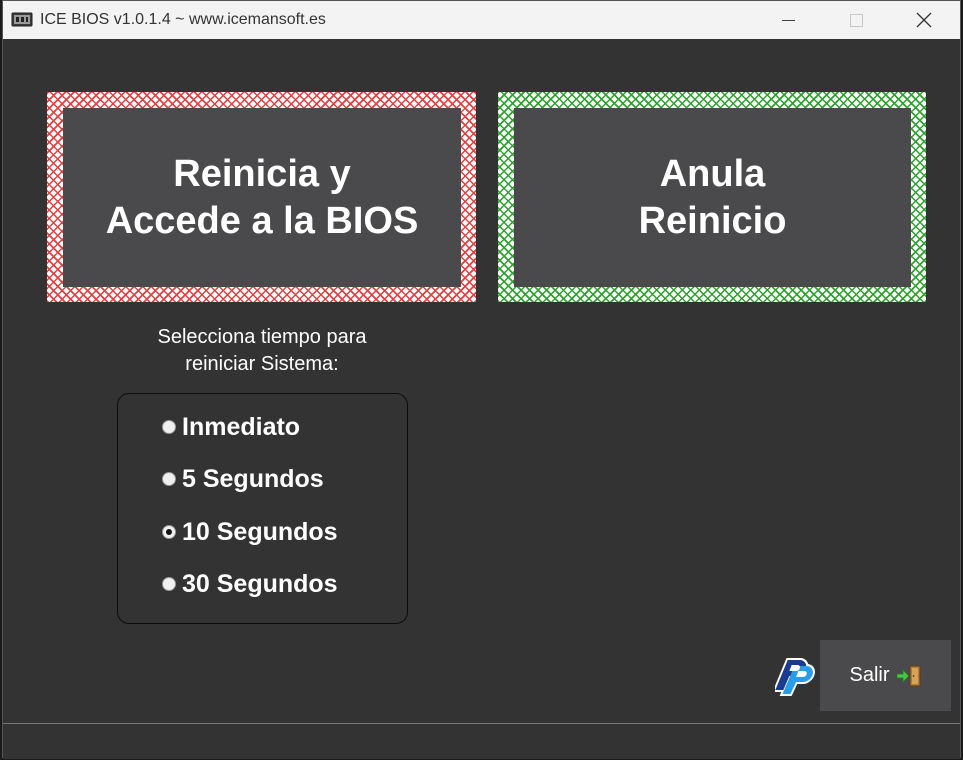 The height and width of the screenshot is (760, 963). I want to click on radio-button-checked-icon, so click(169, 532).